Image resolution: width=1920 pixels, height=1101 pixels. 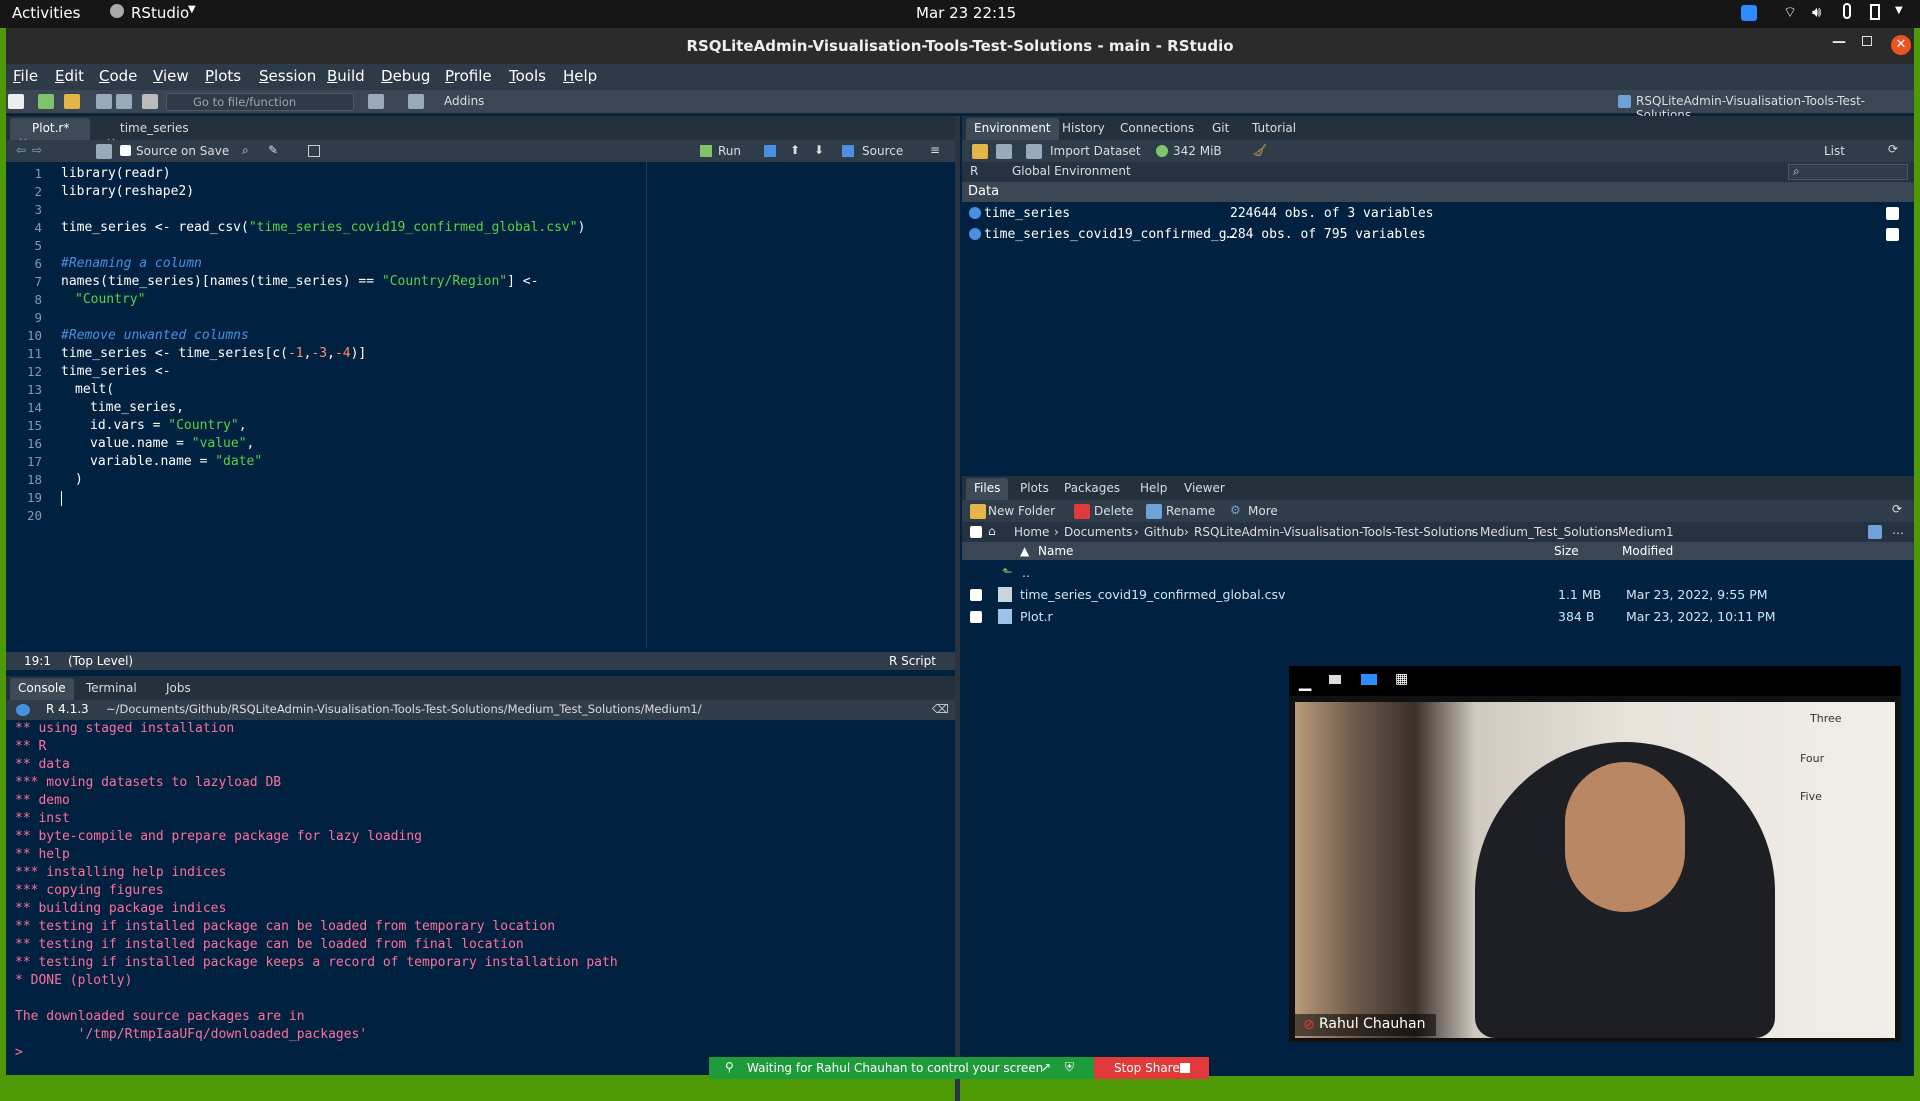 What do you see at coordinates (1549, 532) in the screenshot?
I see `breadcrumb-medium-test: Medium_Test_Solutions` at bounding box center [1549, 532].